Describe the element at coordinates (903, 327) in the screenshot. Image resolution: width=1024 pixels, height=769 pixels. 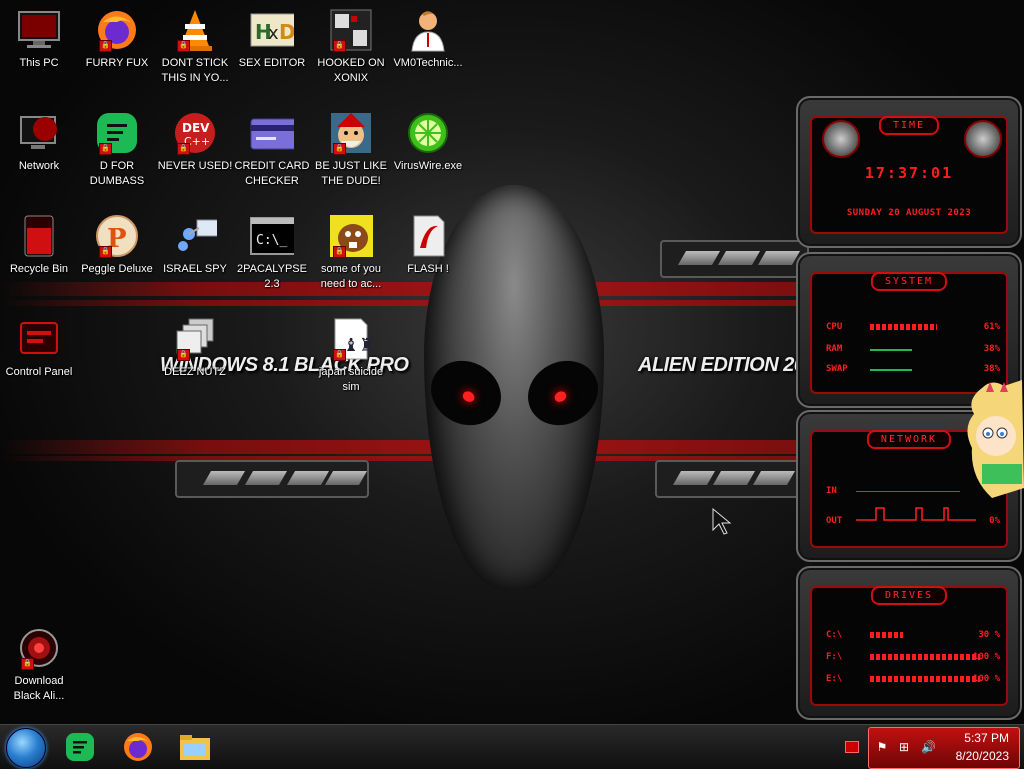
I see `cpu-bar` at that location.